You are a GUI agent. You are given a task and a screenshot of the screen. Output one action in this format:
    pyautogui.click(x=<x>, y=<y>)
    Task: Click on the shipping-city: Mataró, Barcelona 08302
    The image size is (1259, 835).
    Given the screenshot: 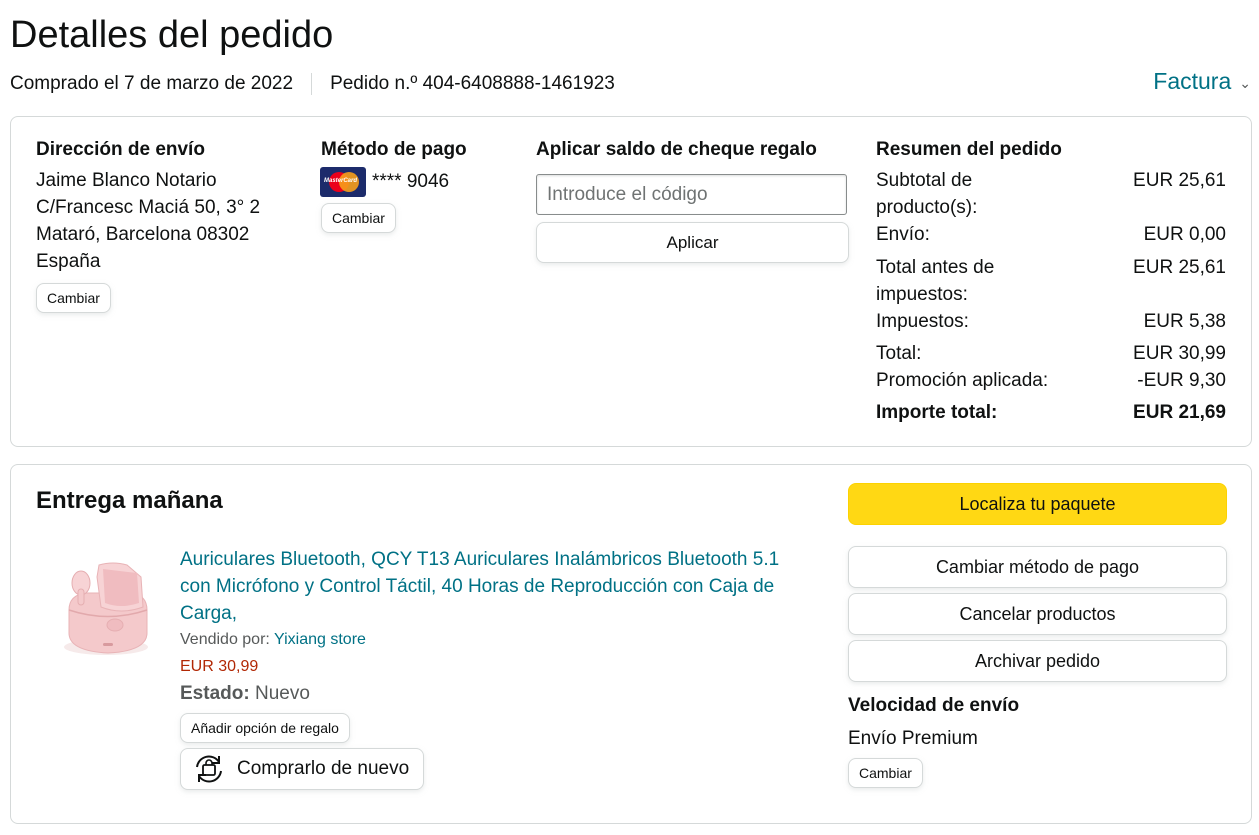 What is the action you would take?
    pyautogui.click(x=143, y=234)
    